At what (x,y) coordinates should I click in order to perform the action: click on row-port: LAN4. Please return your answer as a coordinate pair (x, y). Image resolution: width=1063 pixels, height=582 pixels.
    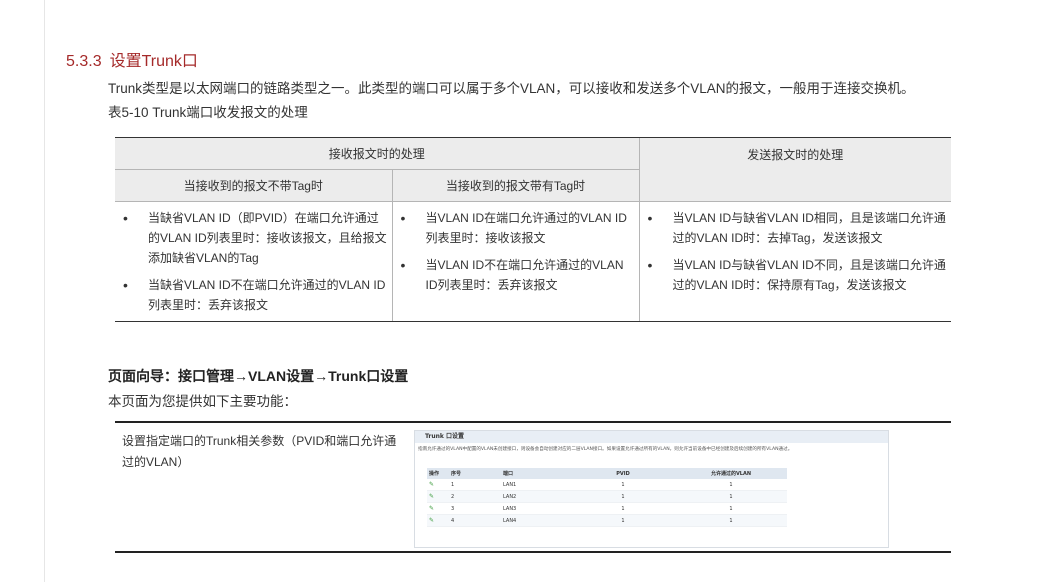
    Looking at the image, I should click on (536, 520).